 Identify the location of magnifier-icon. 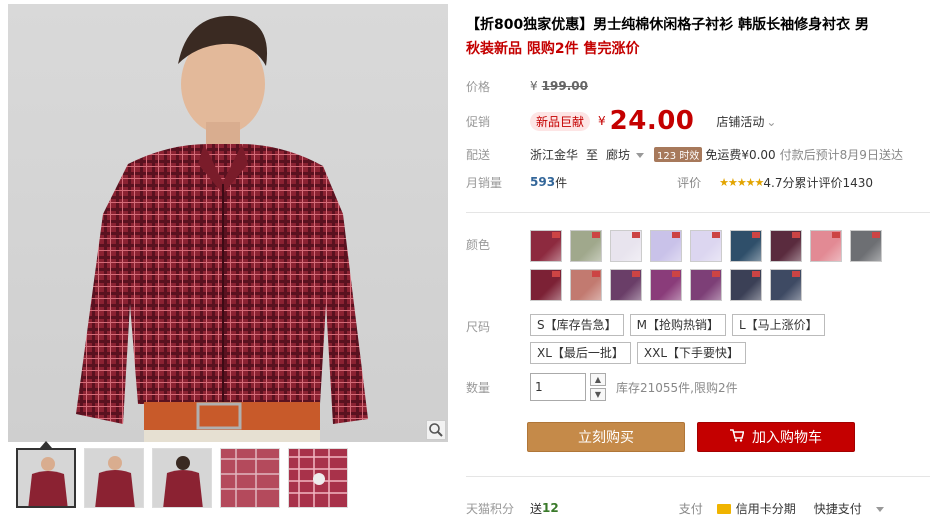
(436, 430).